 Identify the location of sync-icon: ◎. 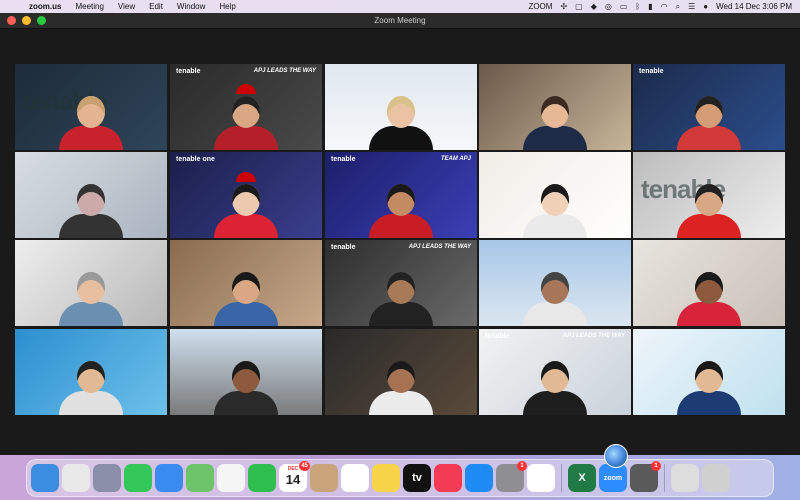
(608, 6).